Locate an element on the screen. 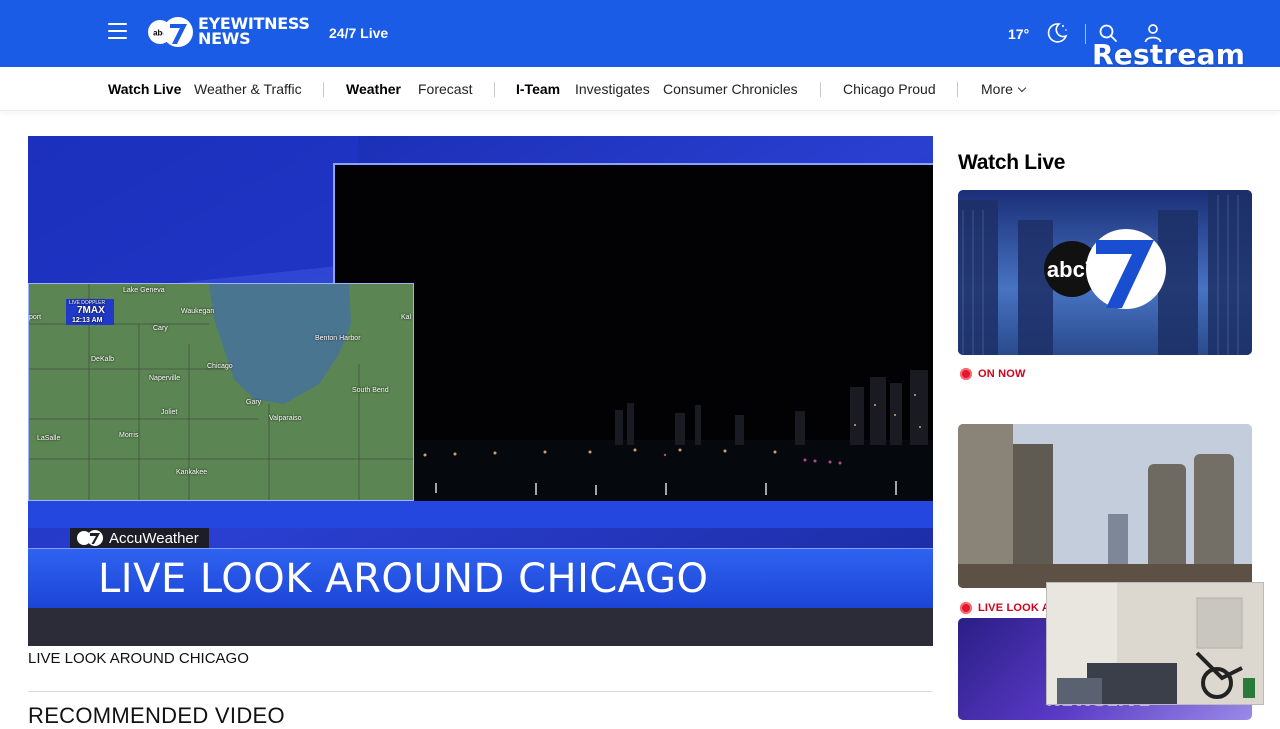  map-place: DeKalb is located at coordinates (102, 359).